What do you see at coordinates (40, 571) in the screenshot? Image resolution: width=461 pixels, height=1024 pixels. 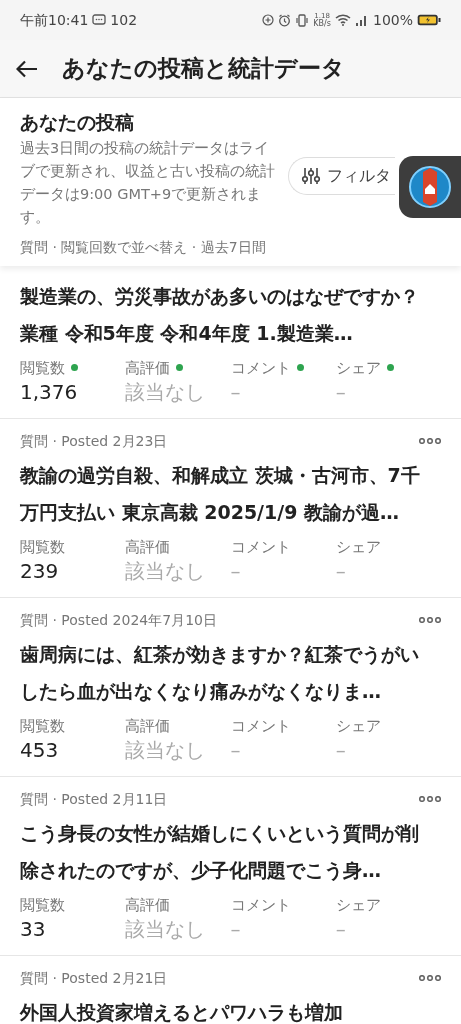 I see `stat-value: 239` at bounding box center [40, 571].